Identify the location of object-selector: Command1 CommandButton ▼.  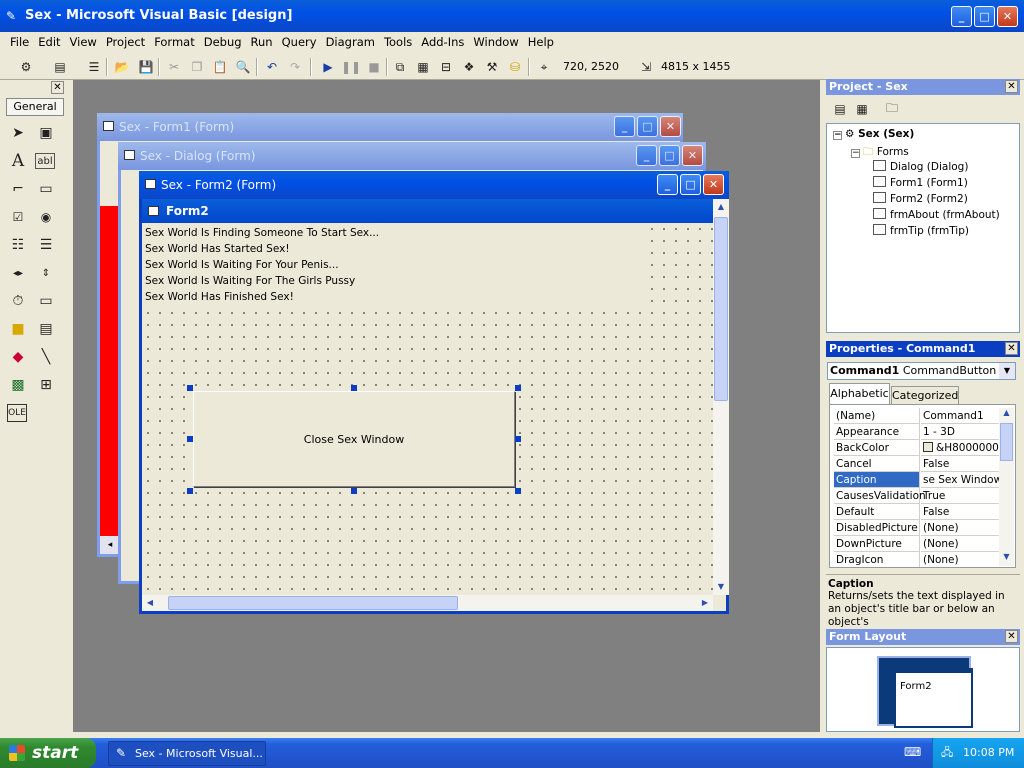
(921, 371).